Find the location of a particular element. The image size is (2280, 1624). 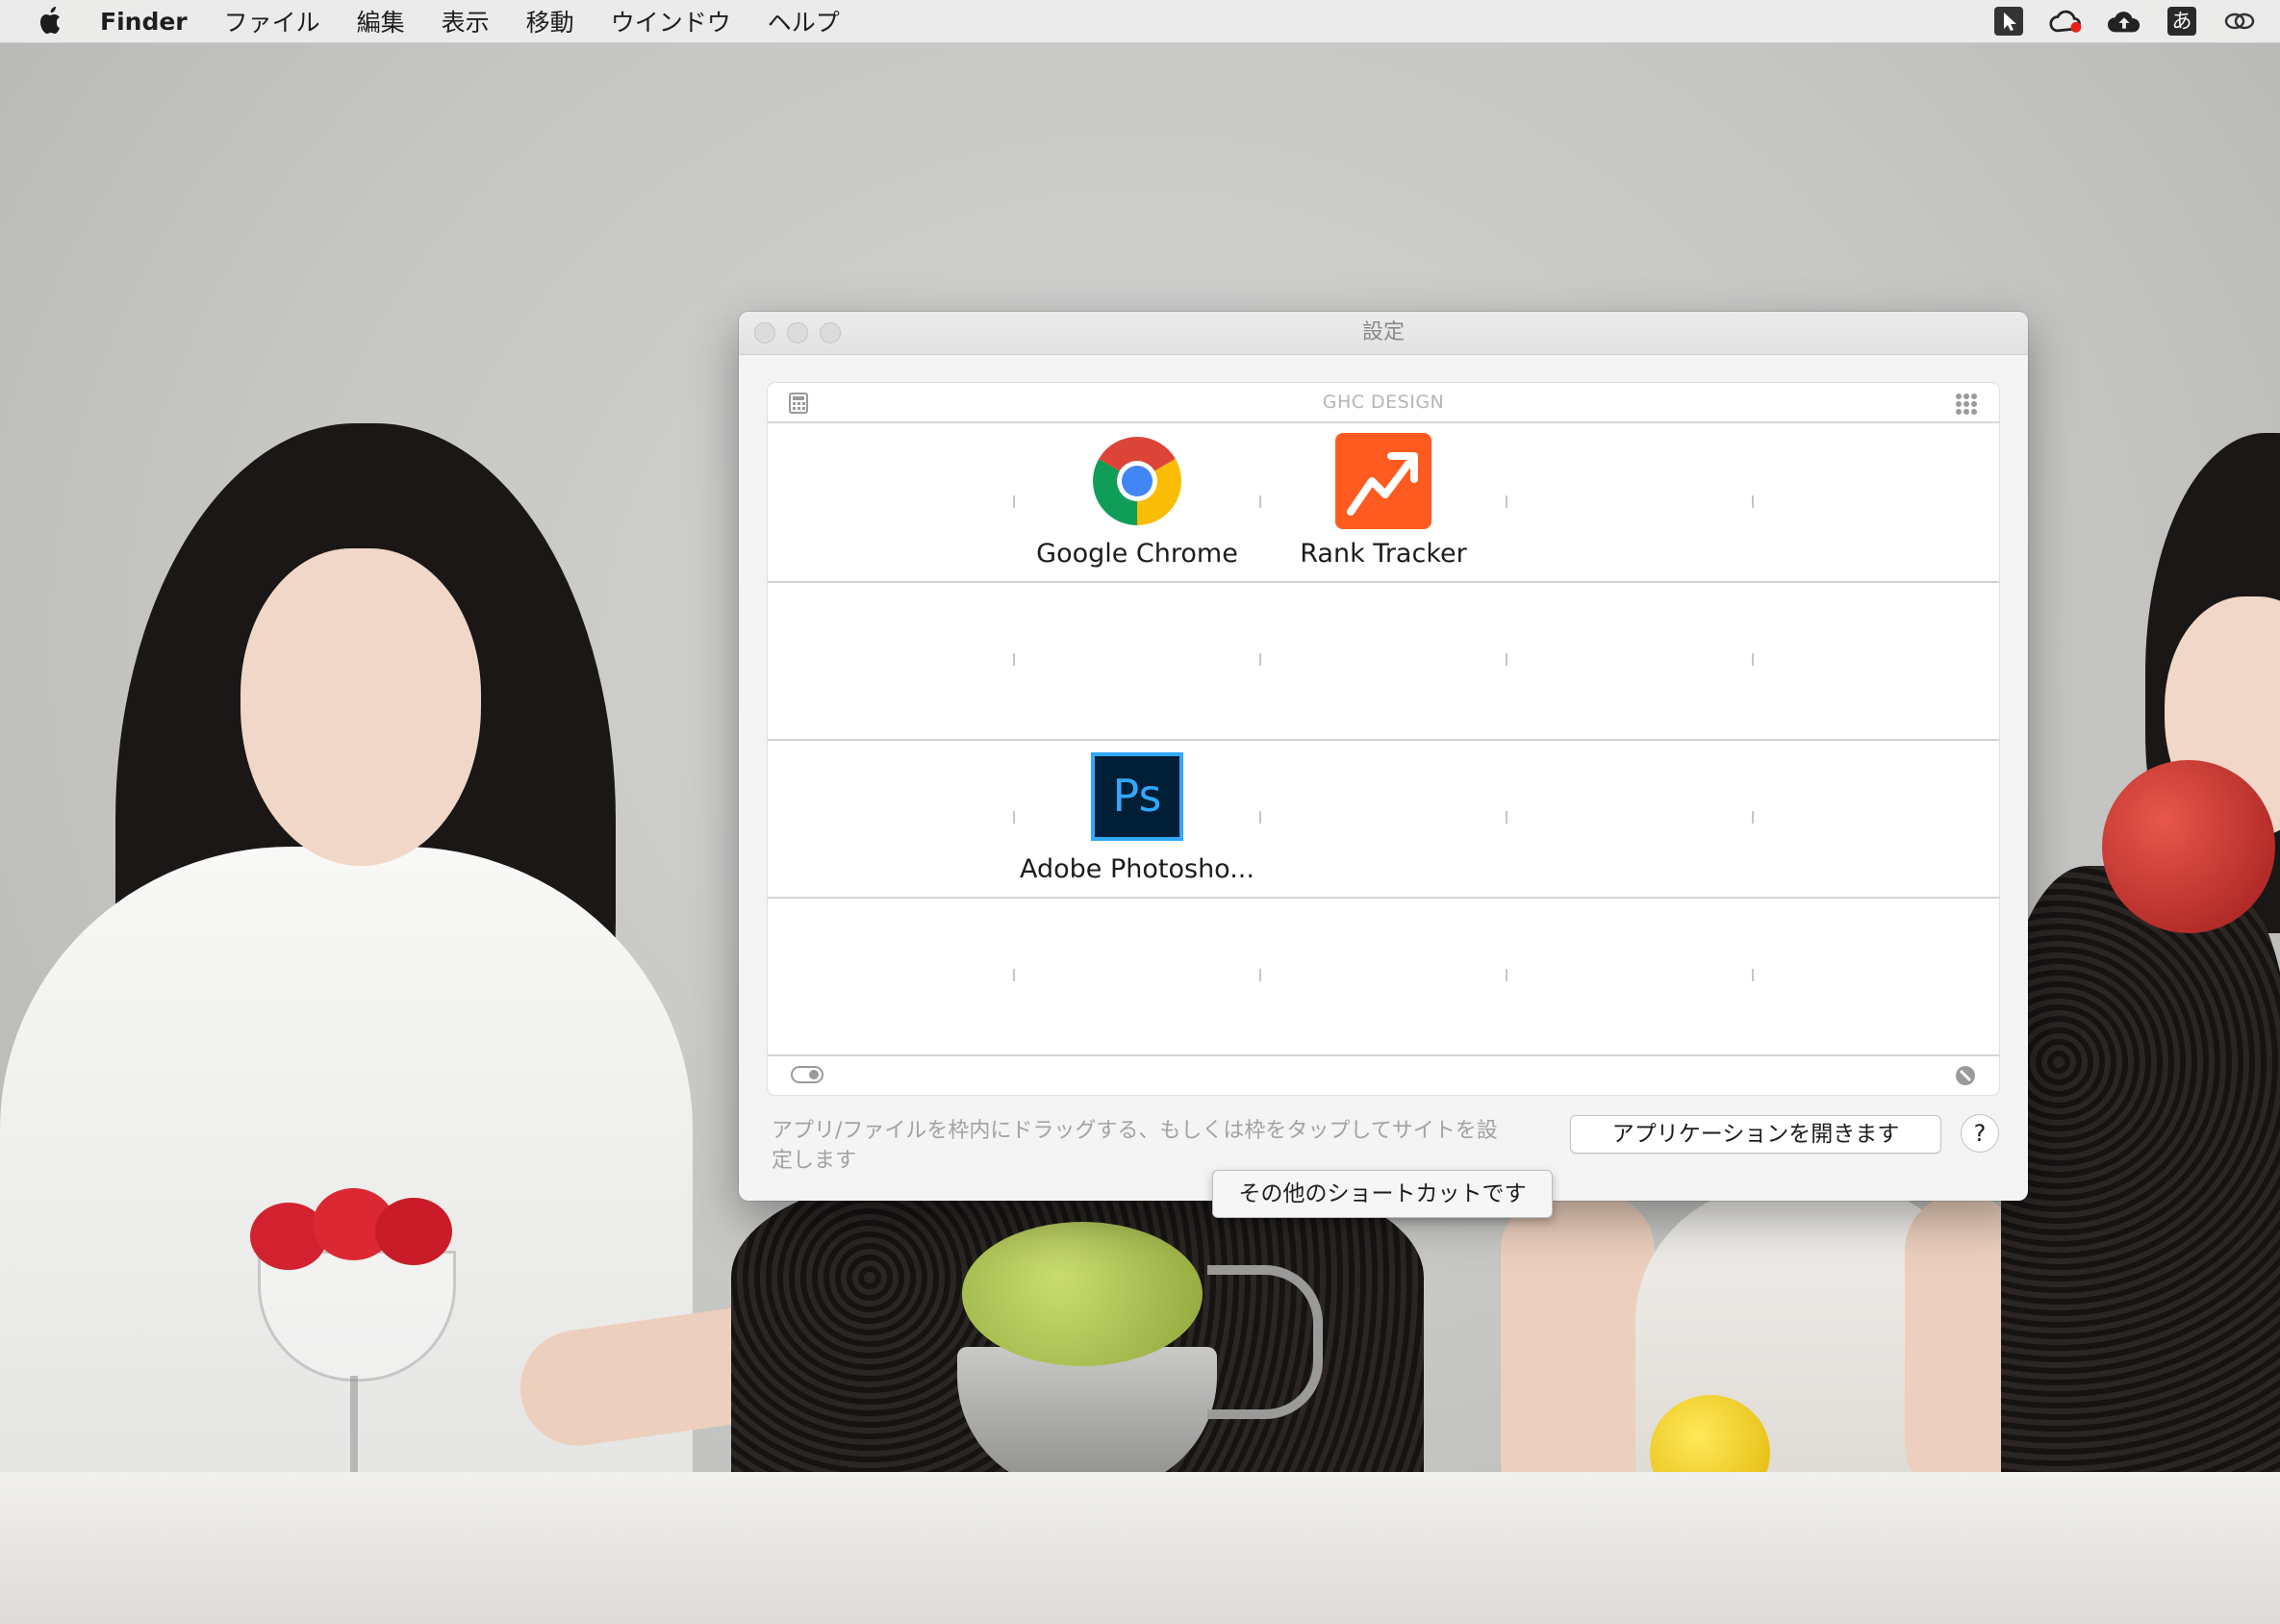

shortcut-google-chrome: Google Chrome is located at coordinates (1137, 502).